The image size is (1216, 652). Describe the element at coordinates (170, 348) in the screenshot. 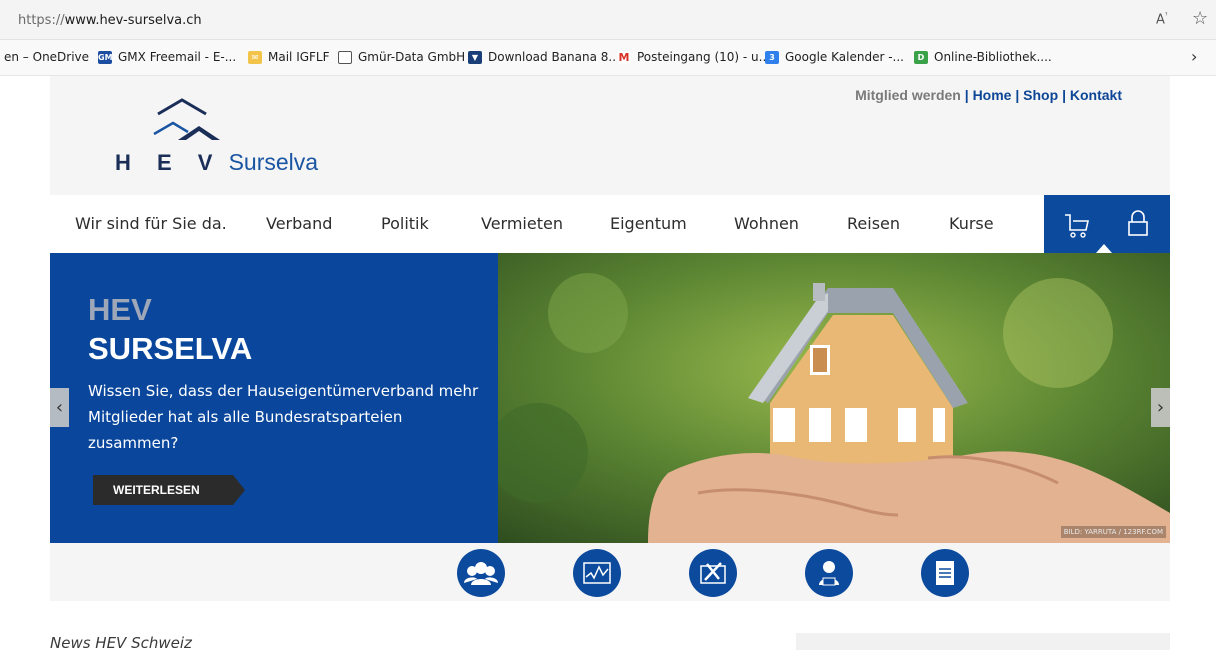

I see `hero-title: SURSELVA` at that location.